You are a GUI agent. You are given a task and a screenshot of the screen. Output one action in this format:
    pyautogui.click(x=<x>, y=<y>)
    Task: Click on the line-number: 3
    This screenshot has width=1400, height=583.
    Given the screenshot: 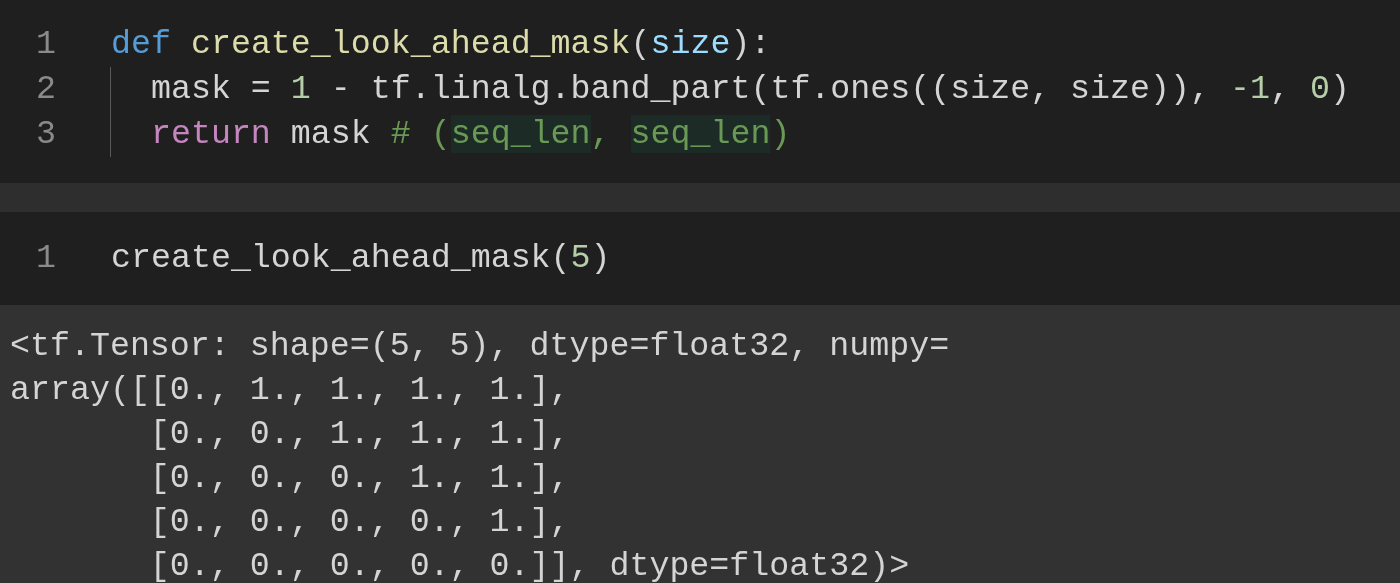 What is the action you would take?
    pyautogui.click(x=45, y=134)
    